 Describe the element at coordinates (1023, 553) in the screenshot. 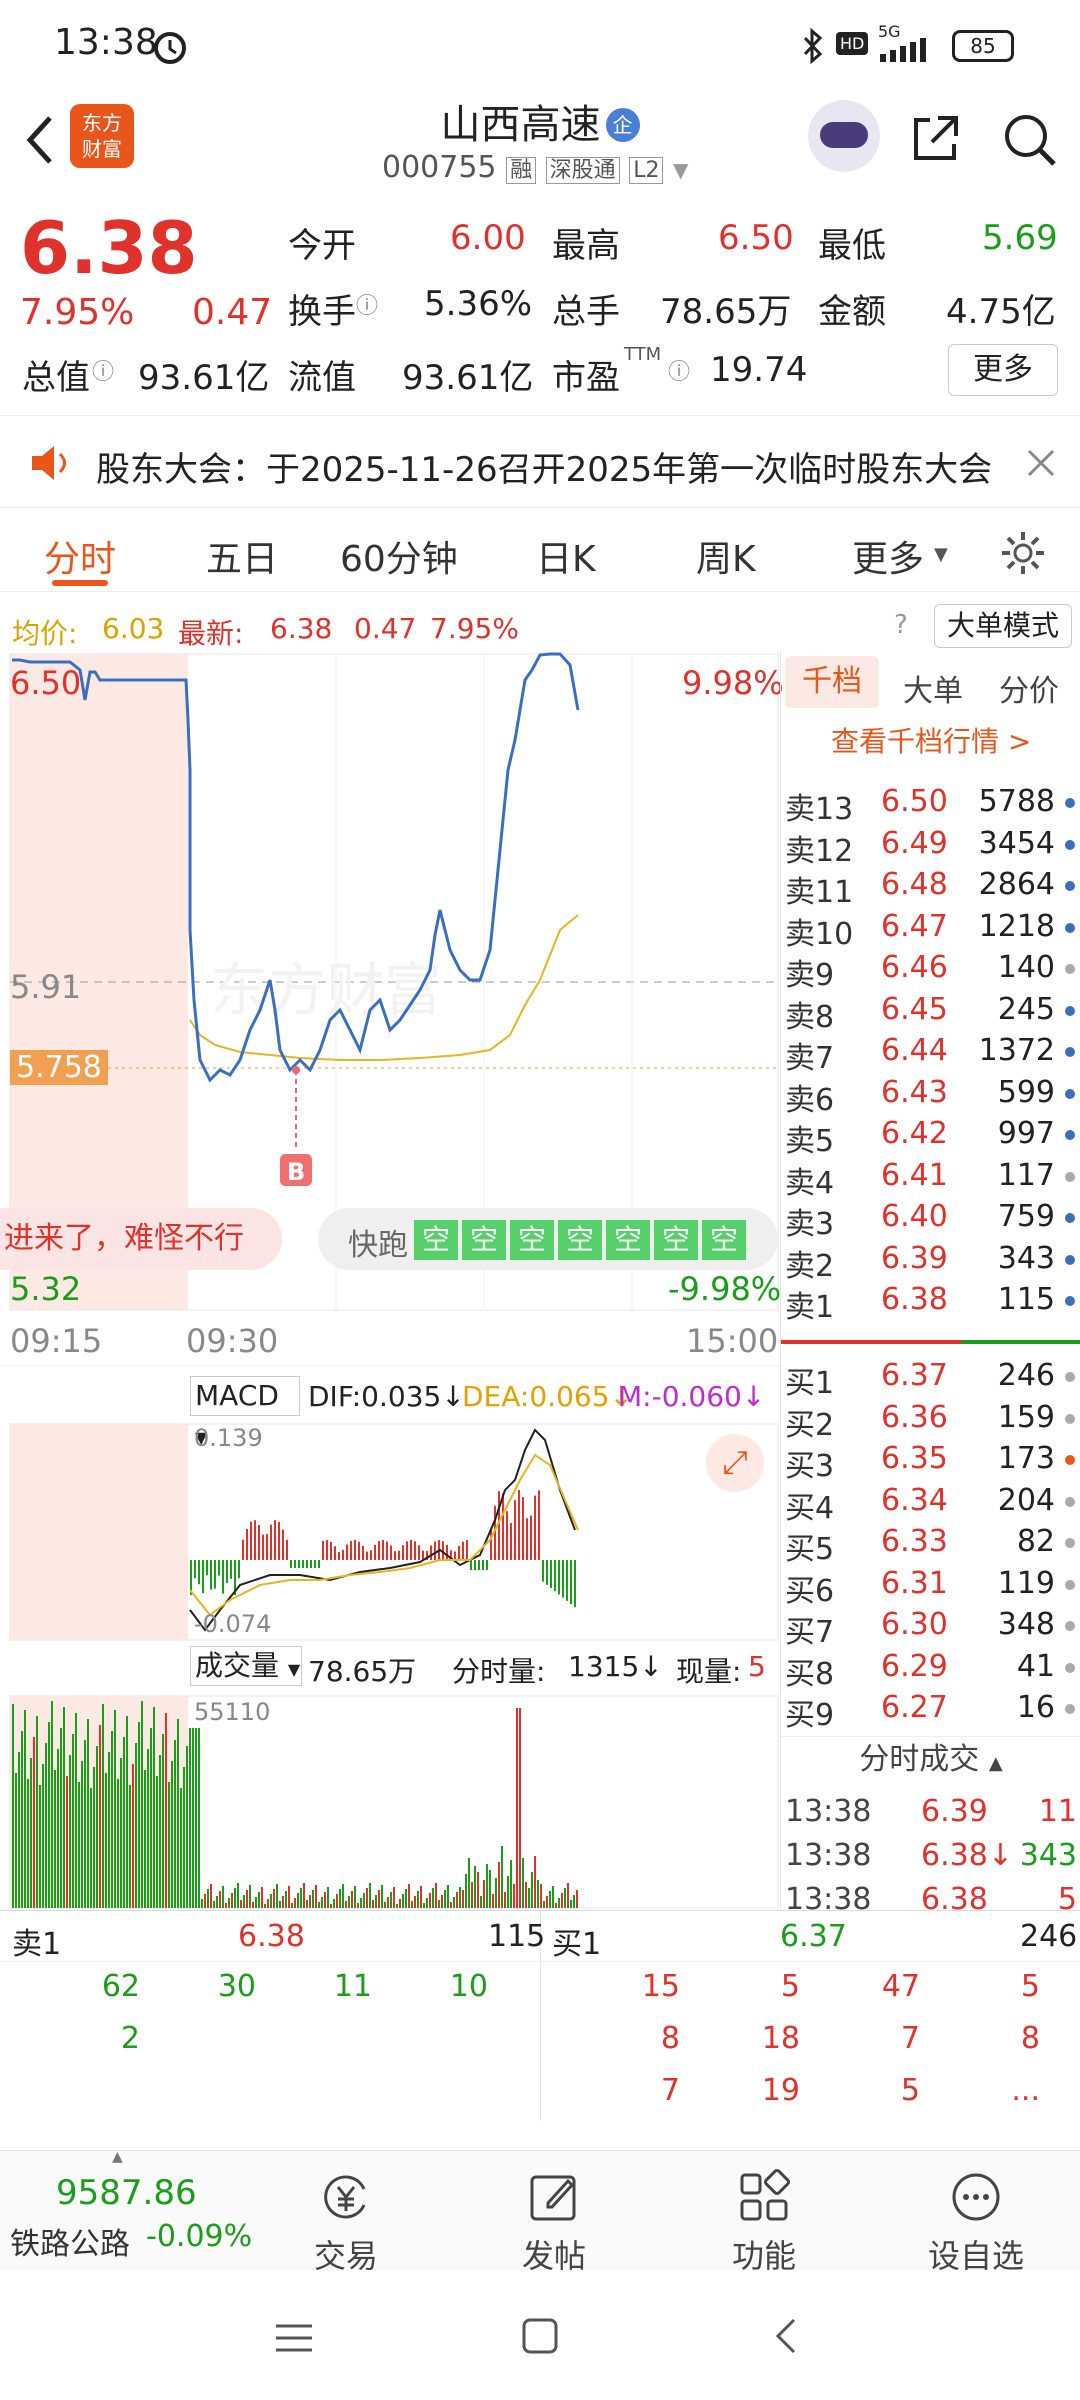

I see `gear-icon` at that location.